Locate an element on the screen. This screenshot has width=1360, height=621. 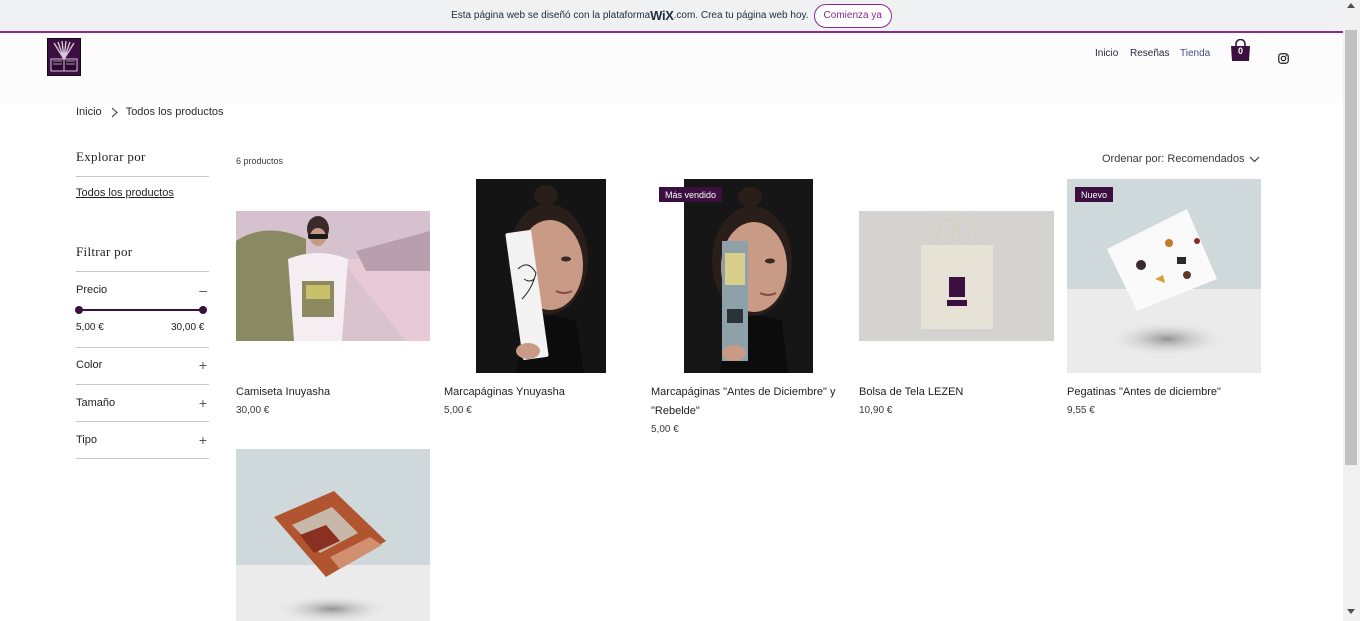
product-name: Pegatinas "Antes de diciembre" is located at coordinates (1144, 392).